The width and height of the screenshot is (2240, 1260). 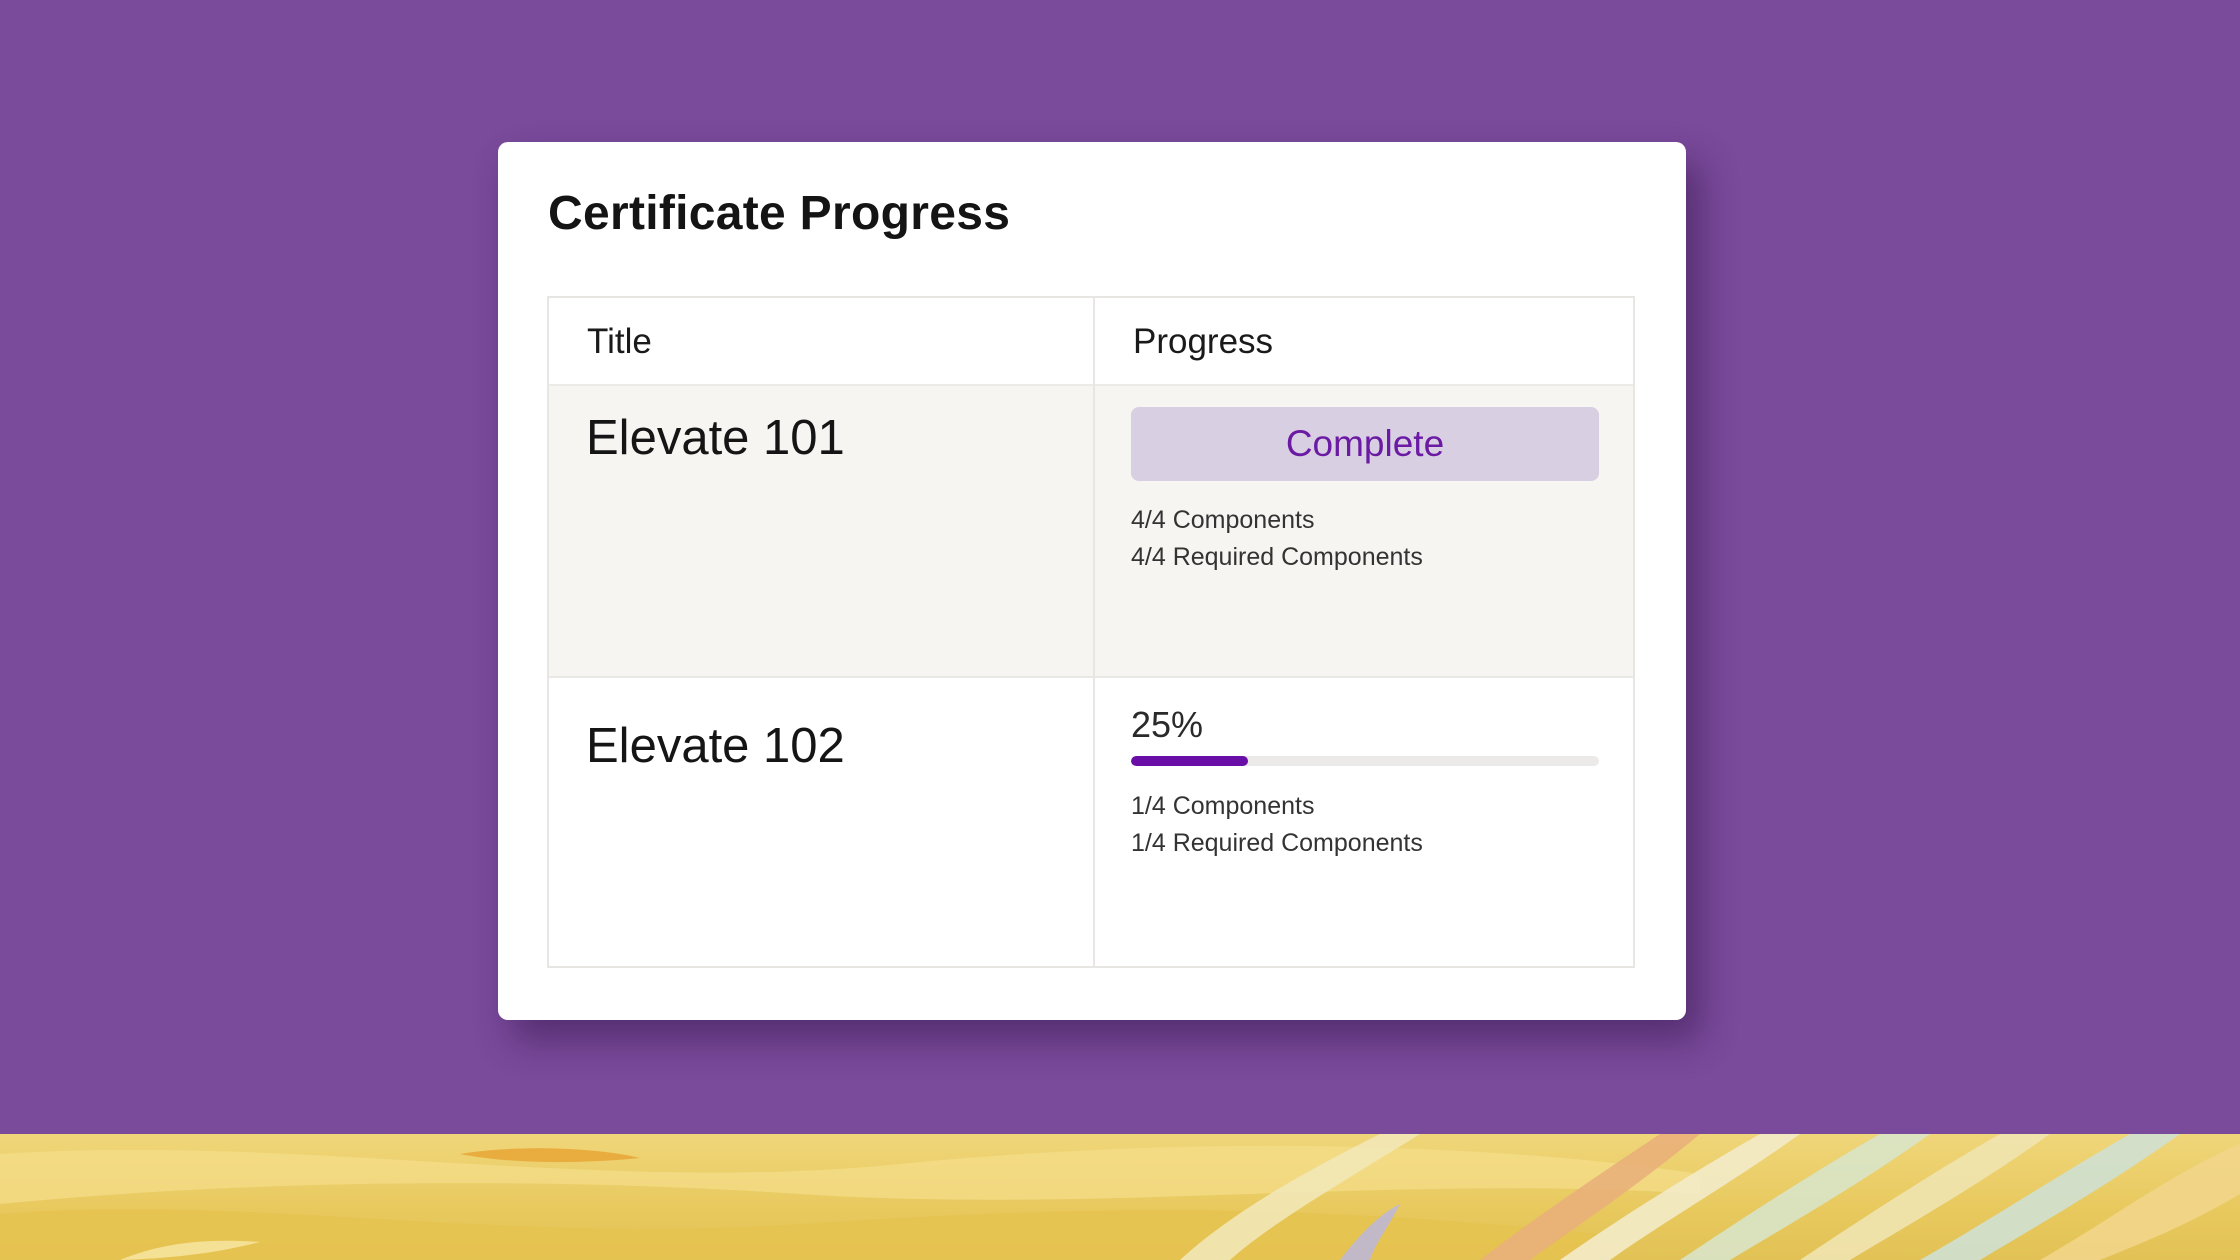 I want to click on complete-status-badge: Complete, so click(x=1365, y=444).